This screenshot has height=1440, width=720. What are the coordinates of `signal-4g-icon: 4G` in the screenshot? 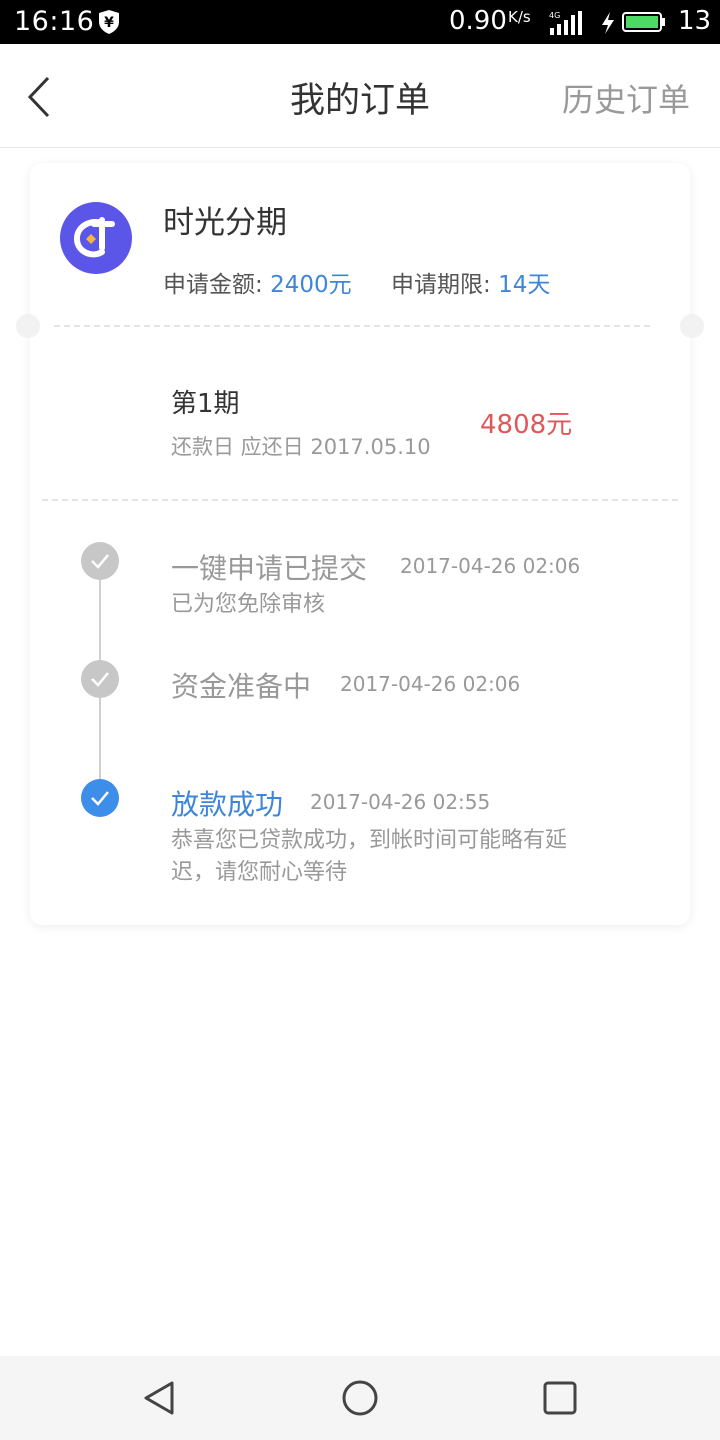 It's located at (565, 23).